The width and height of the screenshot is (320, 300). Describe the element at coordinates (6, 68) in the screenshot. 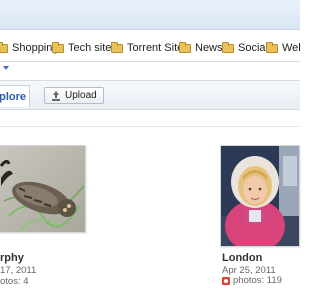

I see `chevron-down-icon` at that location.